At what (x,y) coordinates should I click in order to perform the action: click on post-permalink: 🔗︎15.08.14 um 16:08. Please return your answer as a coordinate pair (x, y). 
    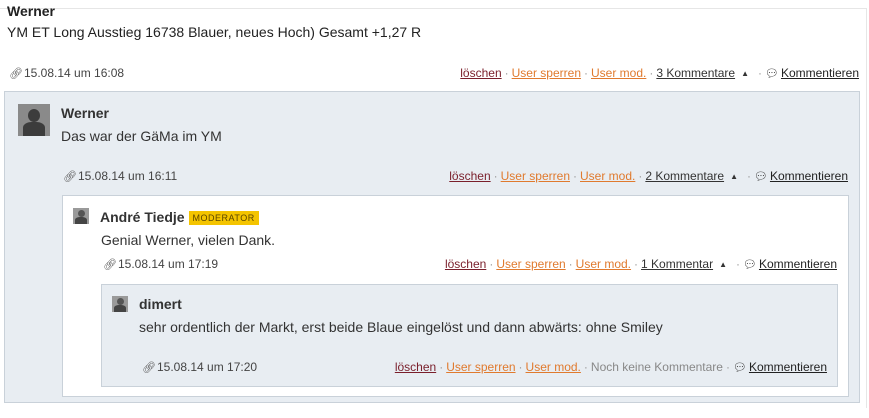
    Looking at the image, I should click on (66, 73).